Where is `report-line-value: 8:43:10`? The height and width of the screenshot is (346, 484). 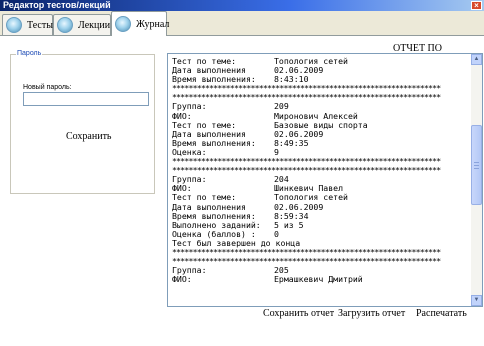 report-line-value: 8:43:10 is located at coordinates (291, 80).